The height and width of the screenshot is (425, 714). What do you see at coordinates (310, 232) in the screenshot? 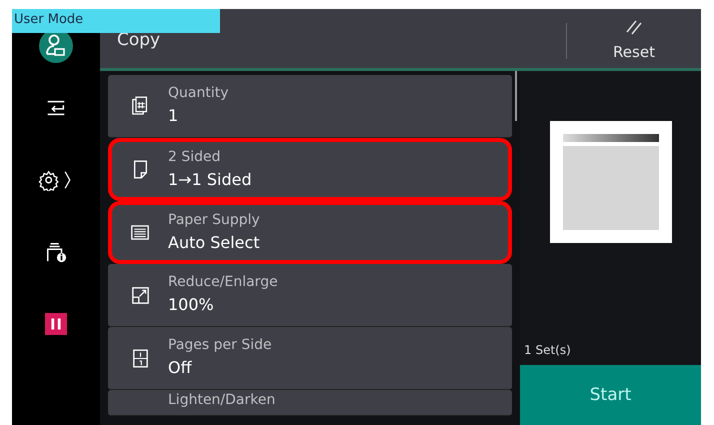
I see `feature-item: Paper Supply Auto Select` at bounding box center [310, 232].